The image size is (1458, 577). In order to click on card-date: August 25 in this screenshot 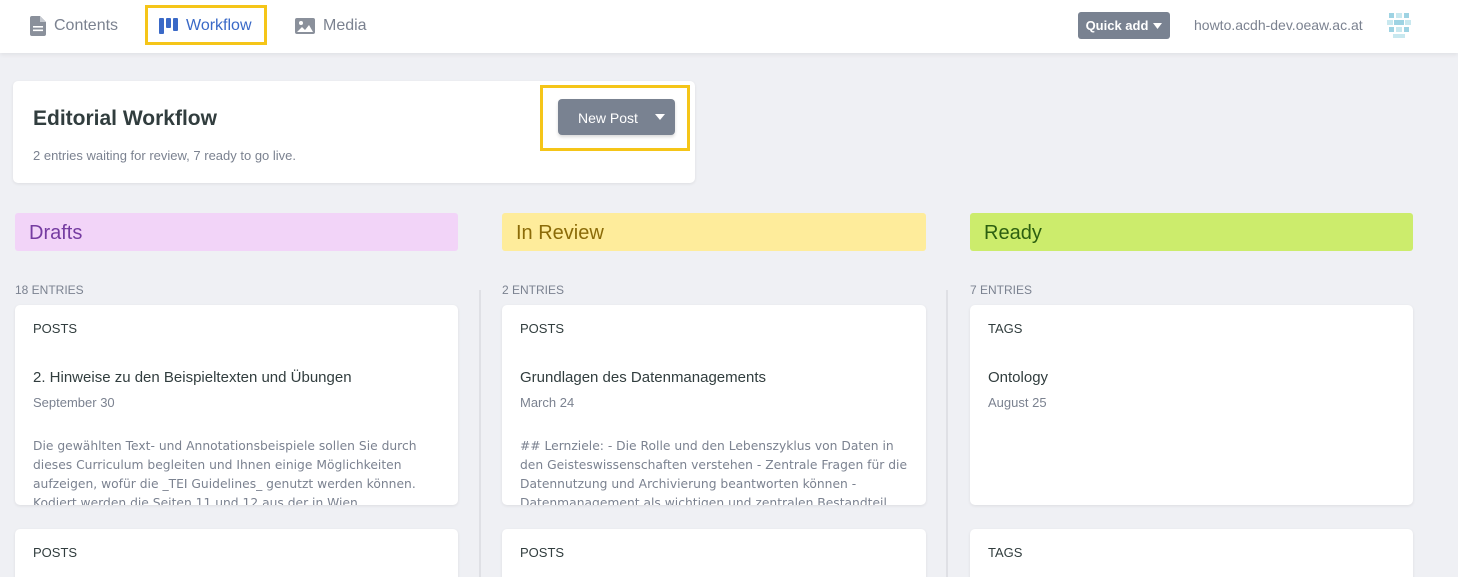, I will do `click(1017, 402)`.